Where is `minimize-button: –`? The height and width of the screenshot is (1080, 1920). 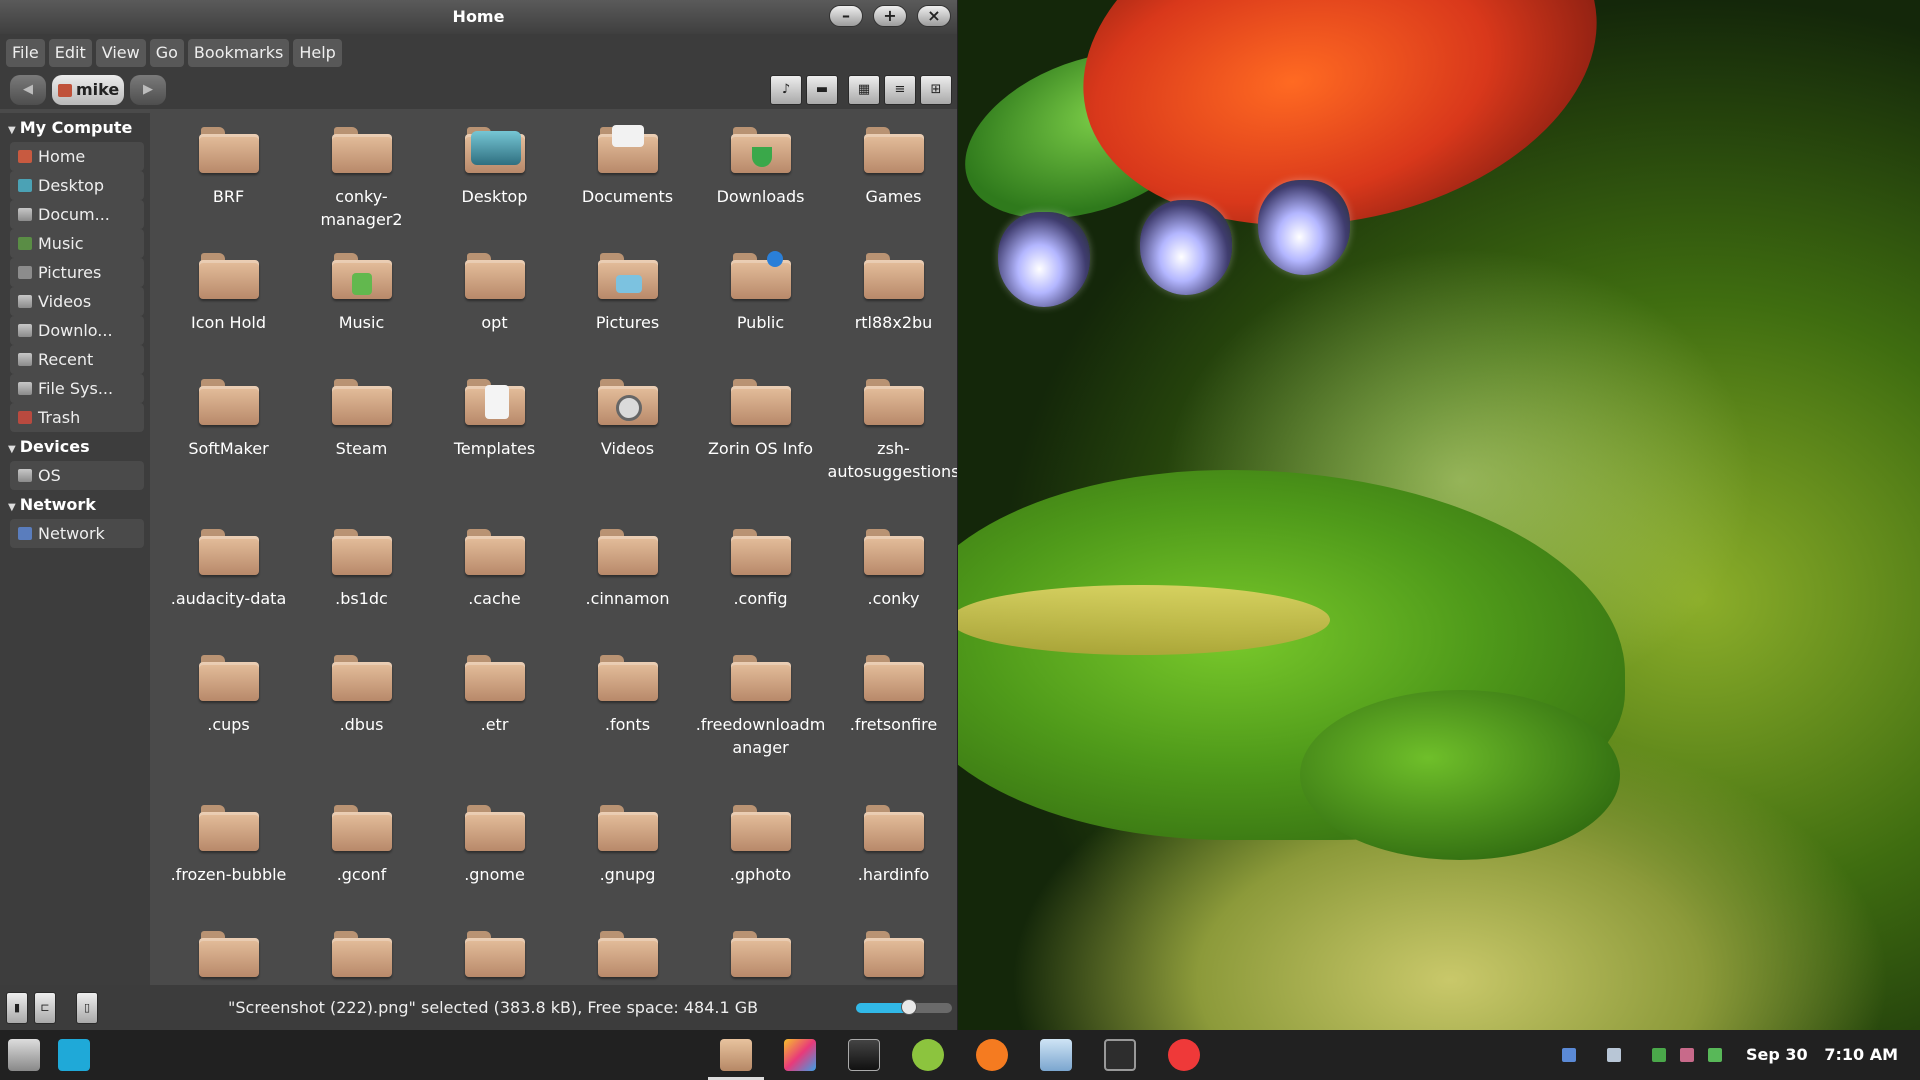
minimize-button: – is located at coordinates (846, 16).